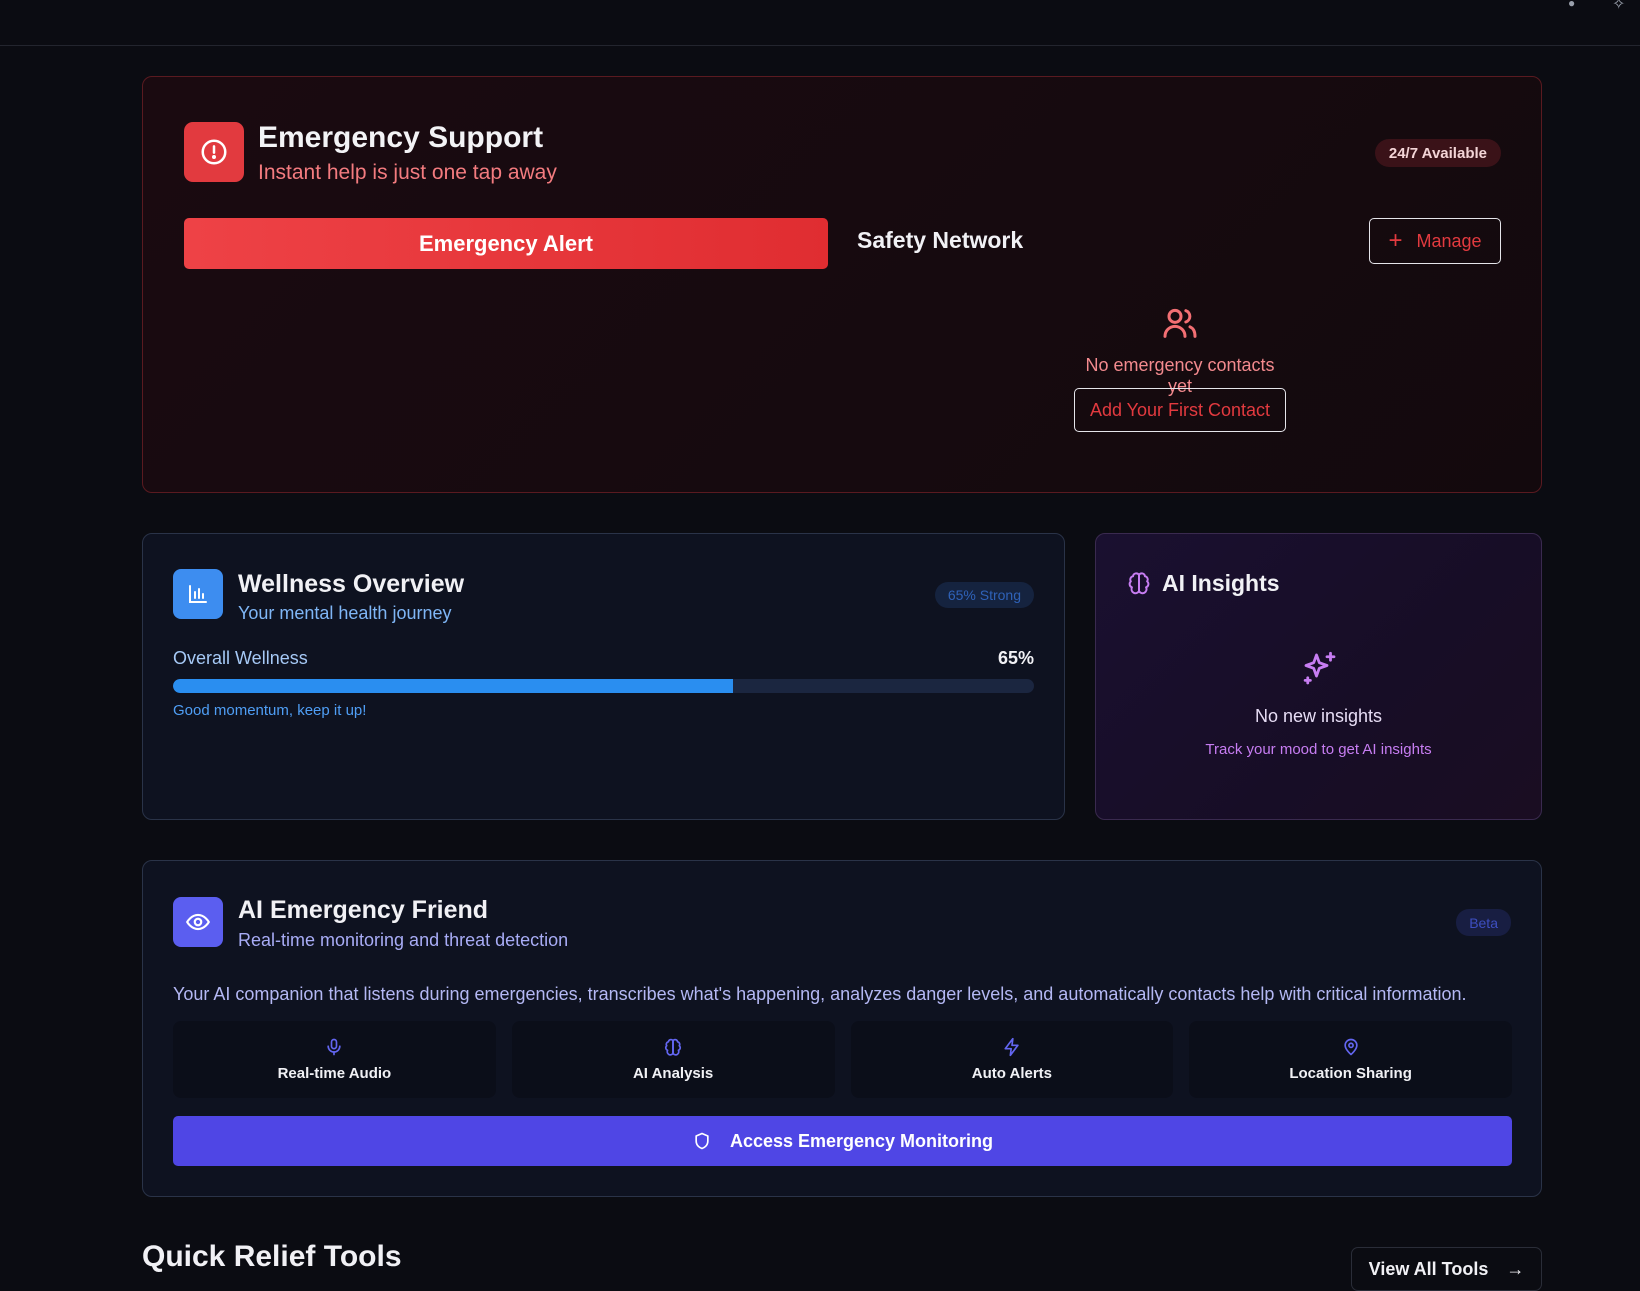 The width and height of the screenshot is (1640, 1291). Describe the element at coordinates (363, 910) in the screenshot. I see `friend-title: AI Emergency Friend` at that location.